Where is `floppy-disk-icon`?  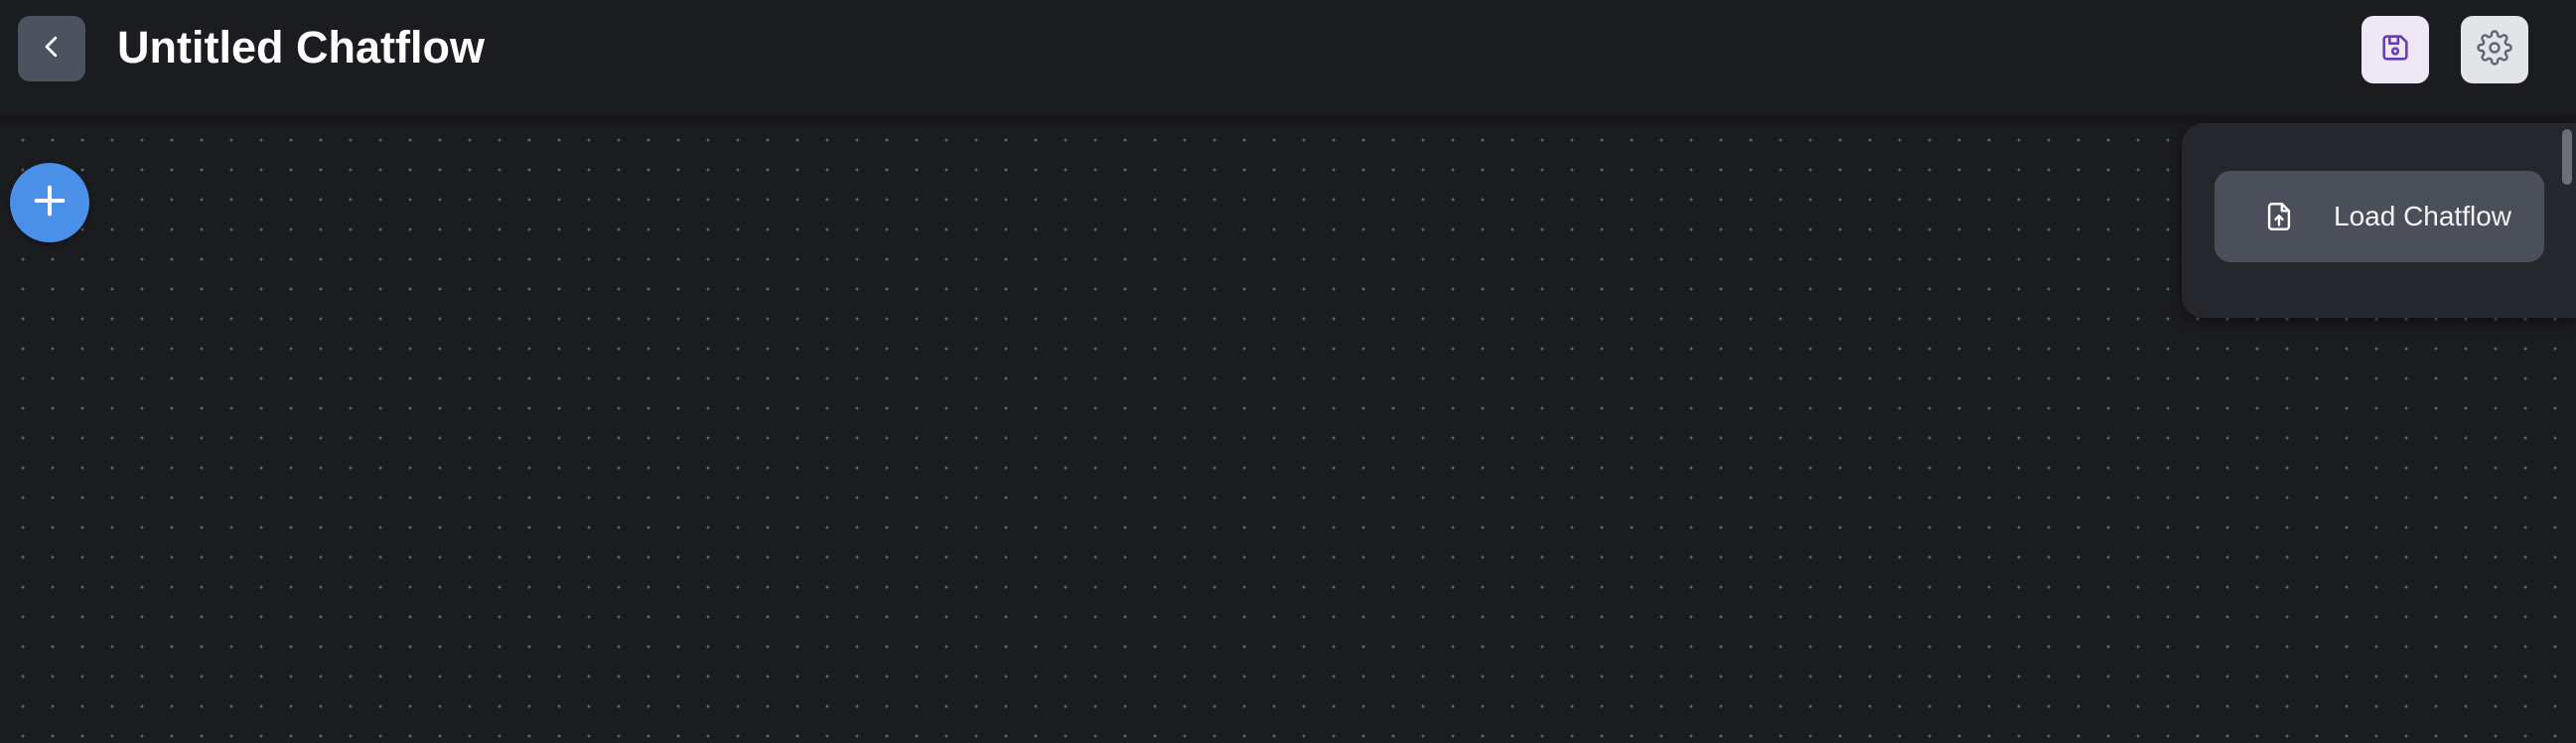 floppy-disk-icon is located at coordinates (2395, 50).